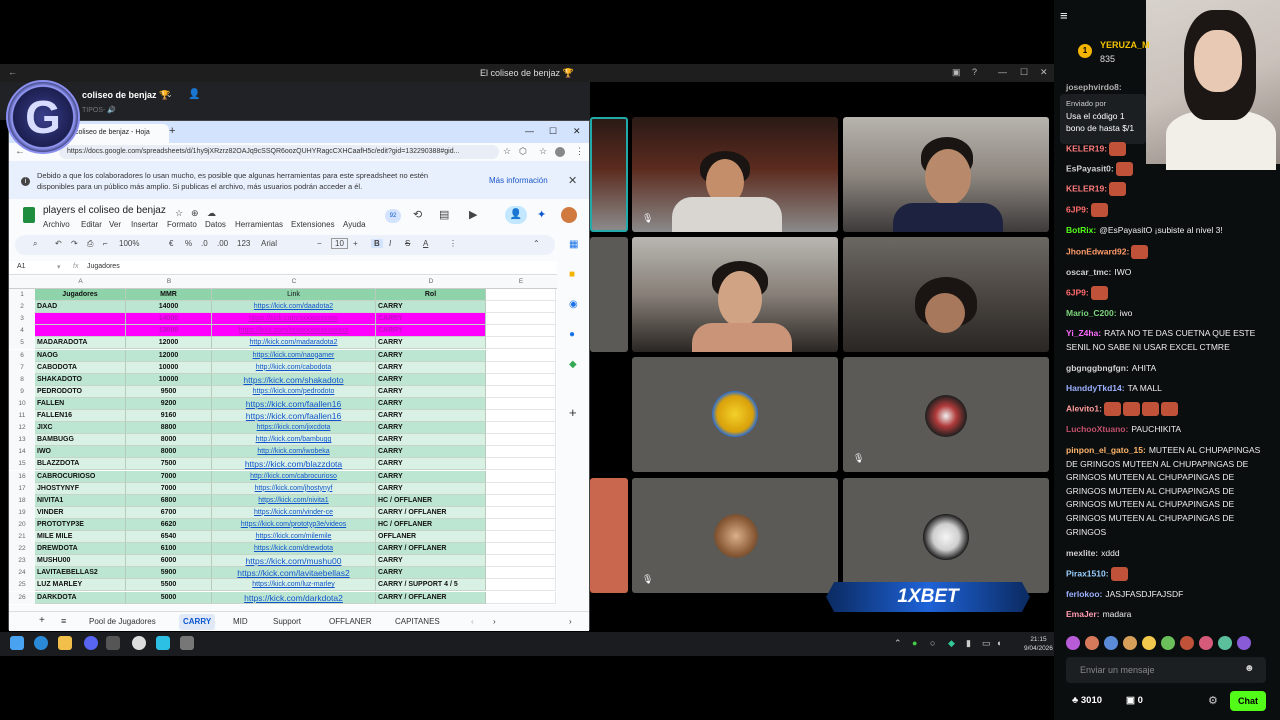  What do you see at coordinates (22, 391) in the screenshot?
I see `row-number: 9` at bounding box center [22, 391].